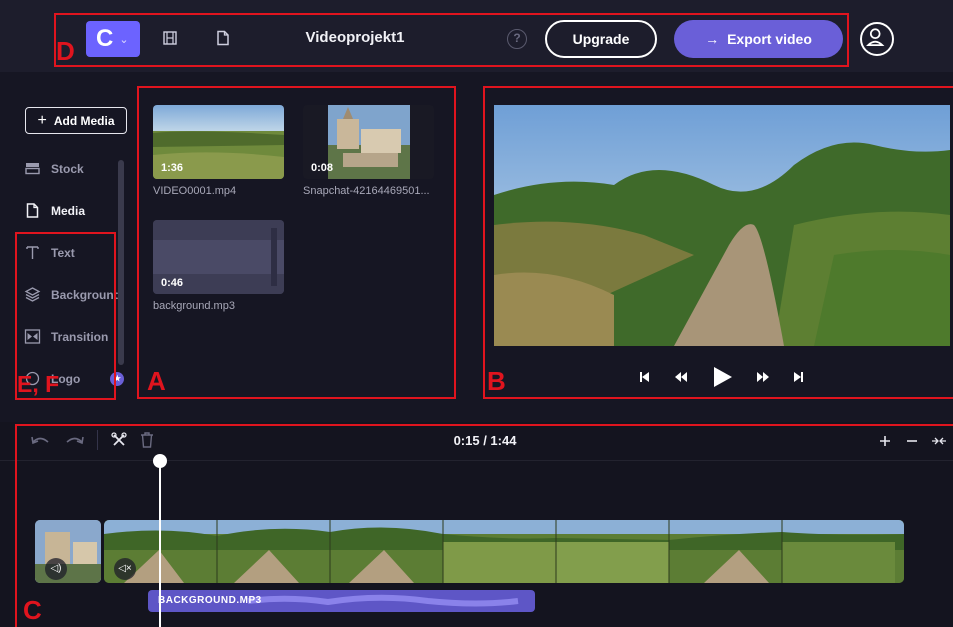  Describe the element at coordinates (67, 168) in the screenshot. I see `sidebar-item-label: Stock` at that location.